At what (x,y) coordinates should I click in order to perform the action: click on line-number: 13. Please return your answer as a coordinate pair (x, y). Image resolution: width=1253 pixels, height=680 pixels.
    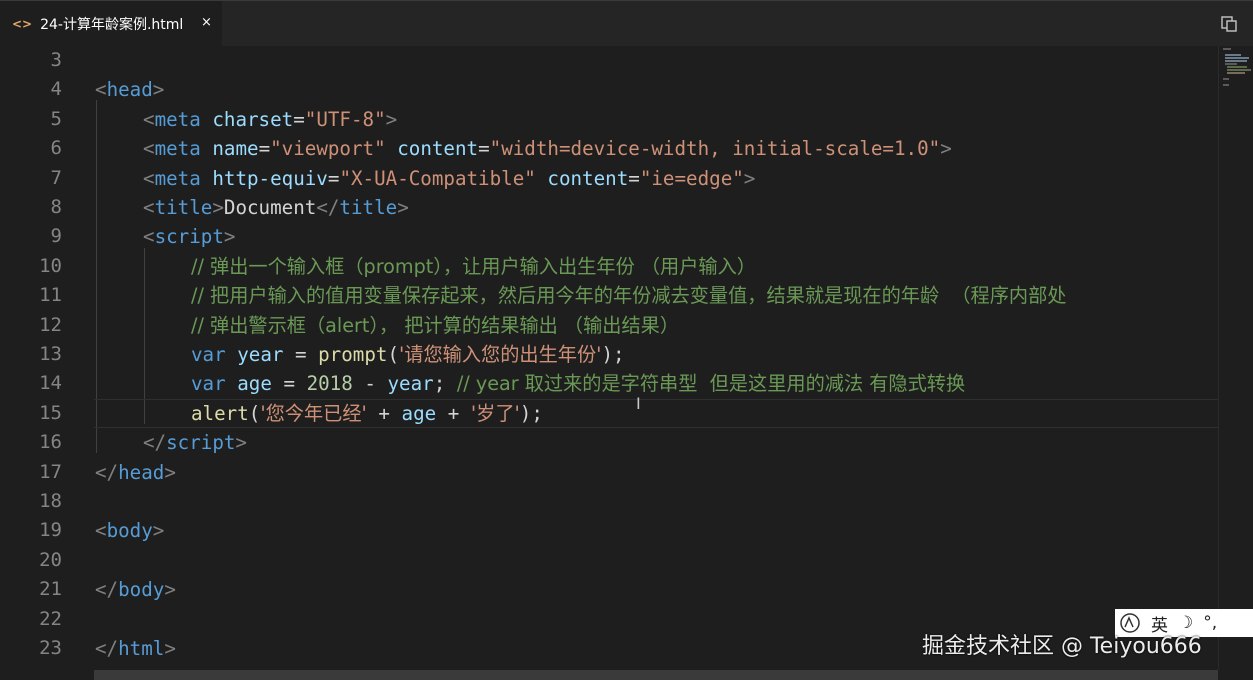
    Looking at the image, I should click on (50, 354).